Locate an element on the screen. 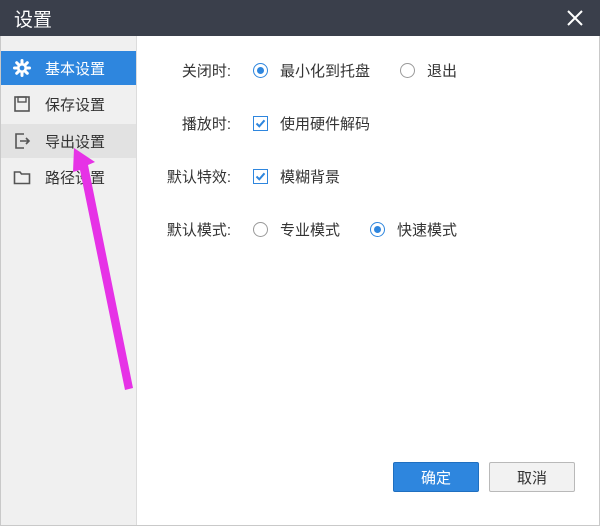 The image size is (600, 527). effects-label: 默认特效: is located at coordinates (198, 177).